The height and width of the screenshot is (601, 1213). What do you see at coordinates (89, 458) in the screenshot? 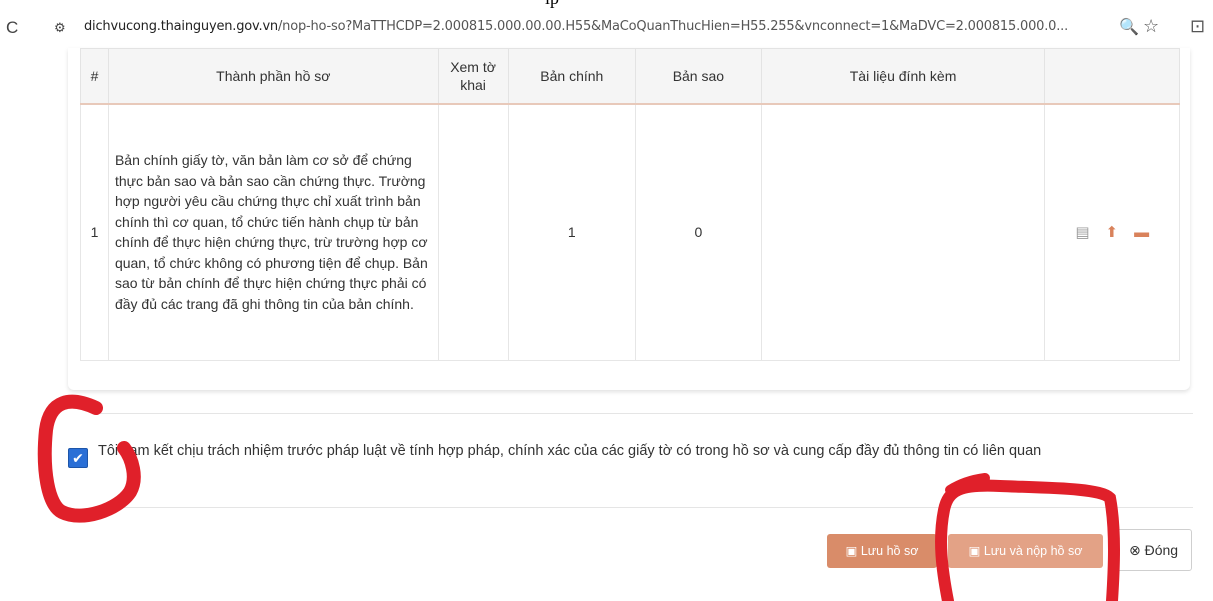
I see `checkbox-annotation-stroke` at bounding box center [89, 458].